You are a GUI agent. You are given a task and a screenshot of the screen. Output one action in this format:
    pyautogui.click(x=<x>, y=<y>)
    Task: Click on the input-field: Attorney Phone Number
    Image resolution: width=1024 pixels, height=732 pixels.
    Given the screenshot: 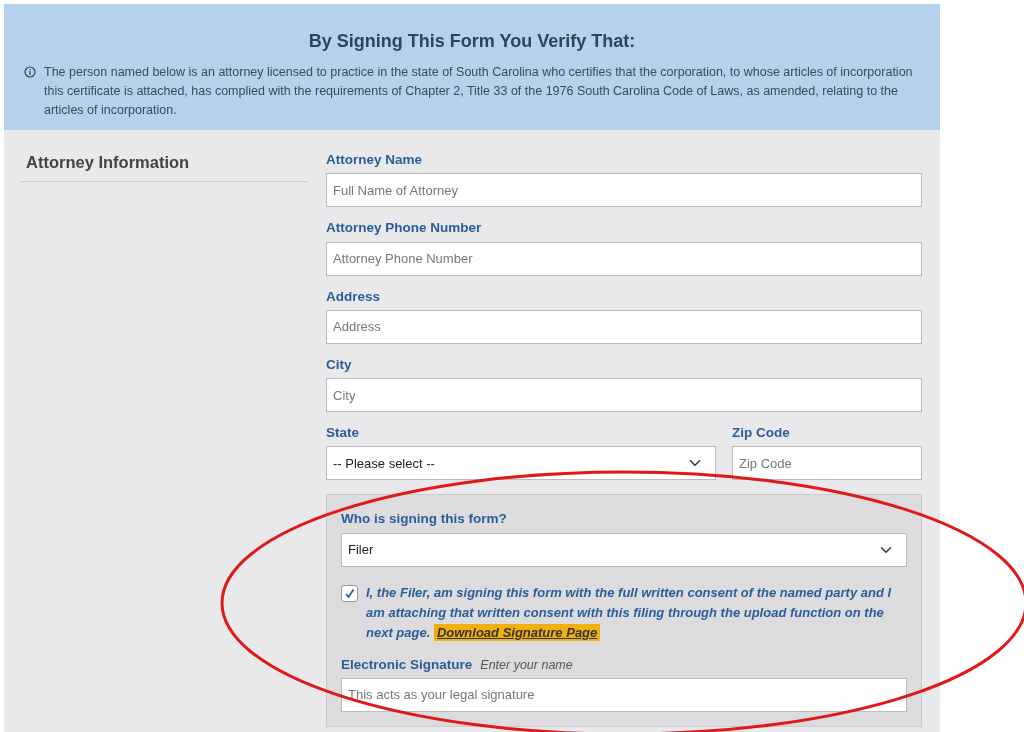 What is the action you would take?
    pyautogui.click(x=624, y=258)
    